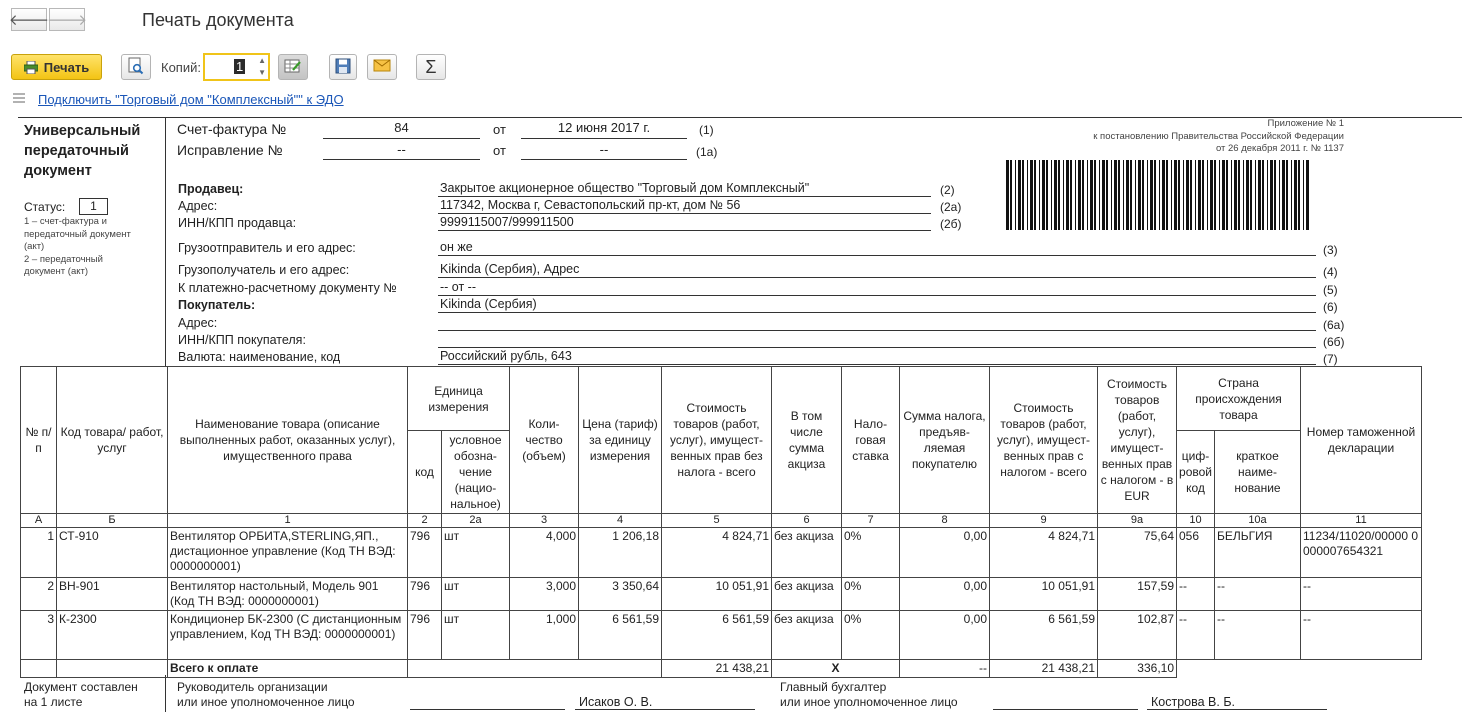 The image size is (1462, 712). Describe the element at coordinates (716, 635) in the screenshot. I see `cell-cost: 6 561,59` at that location.